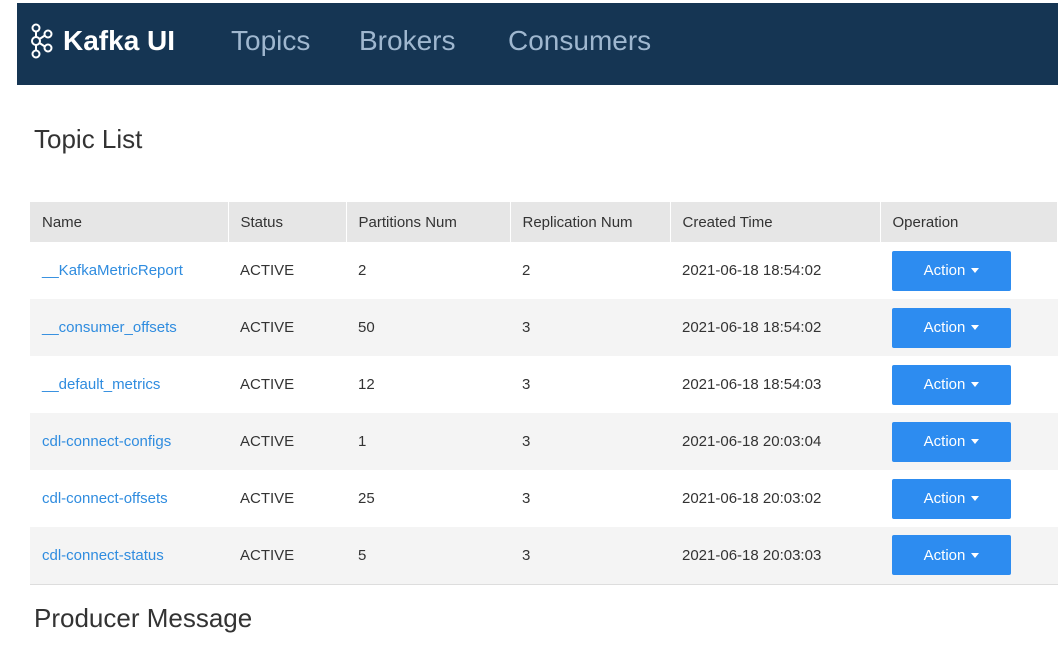  Describe the element at coordinates (106, 441) in the screenshot. I see `topic-name-link: cdl-connect-configs` at that location.